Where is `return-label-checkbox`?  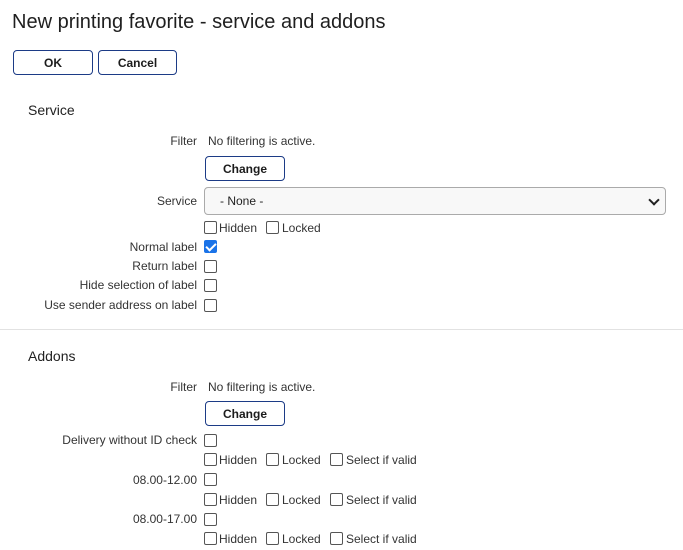 return-label-checkbox is located at coordinates (210, 266).